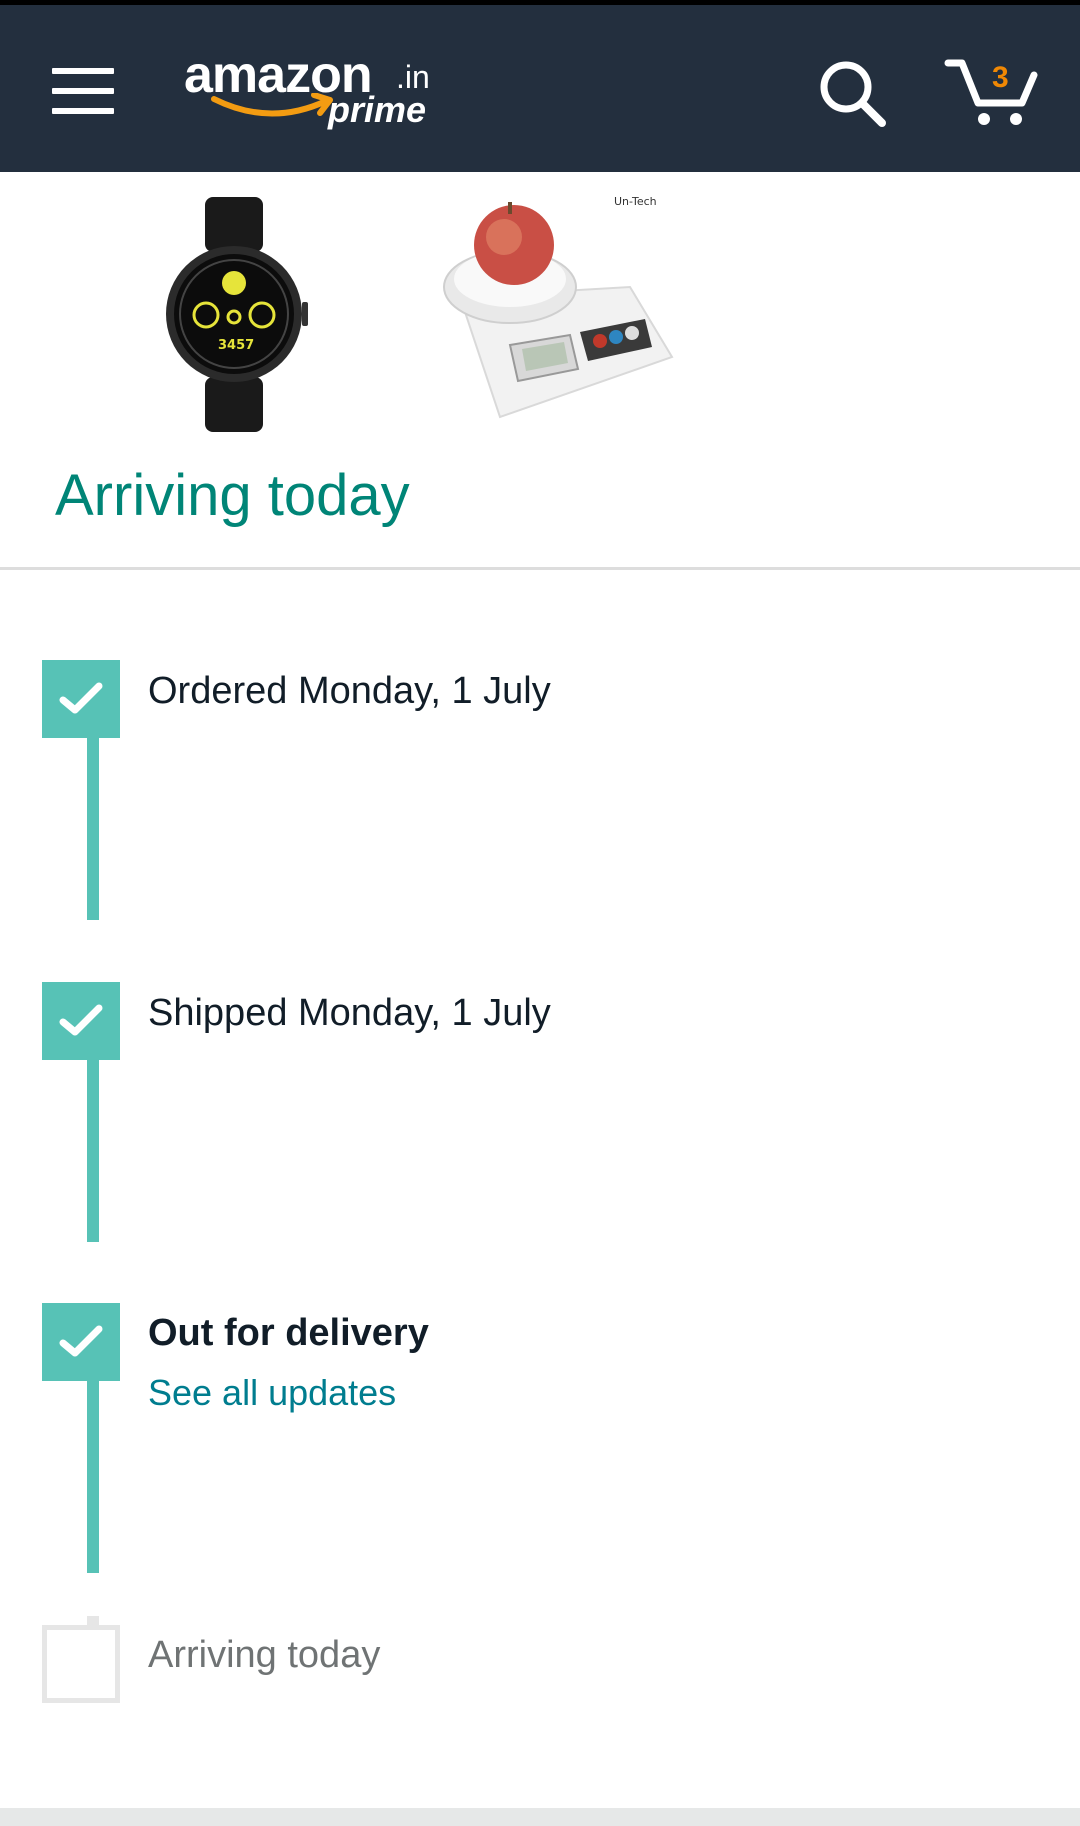  I want to click on step-ordered-check, so click(81, 699).